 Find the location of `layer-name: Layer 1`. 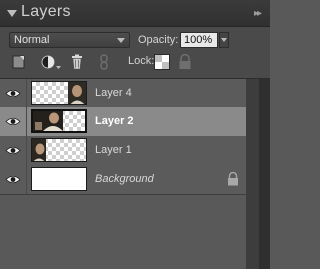

layer-name: Layer 1 is located at coordinates (113, 150).